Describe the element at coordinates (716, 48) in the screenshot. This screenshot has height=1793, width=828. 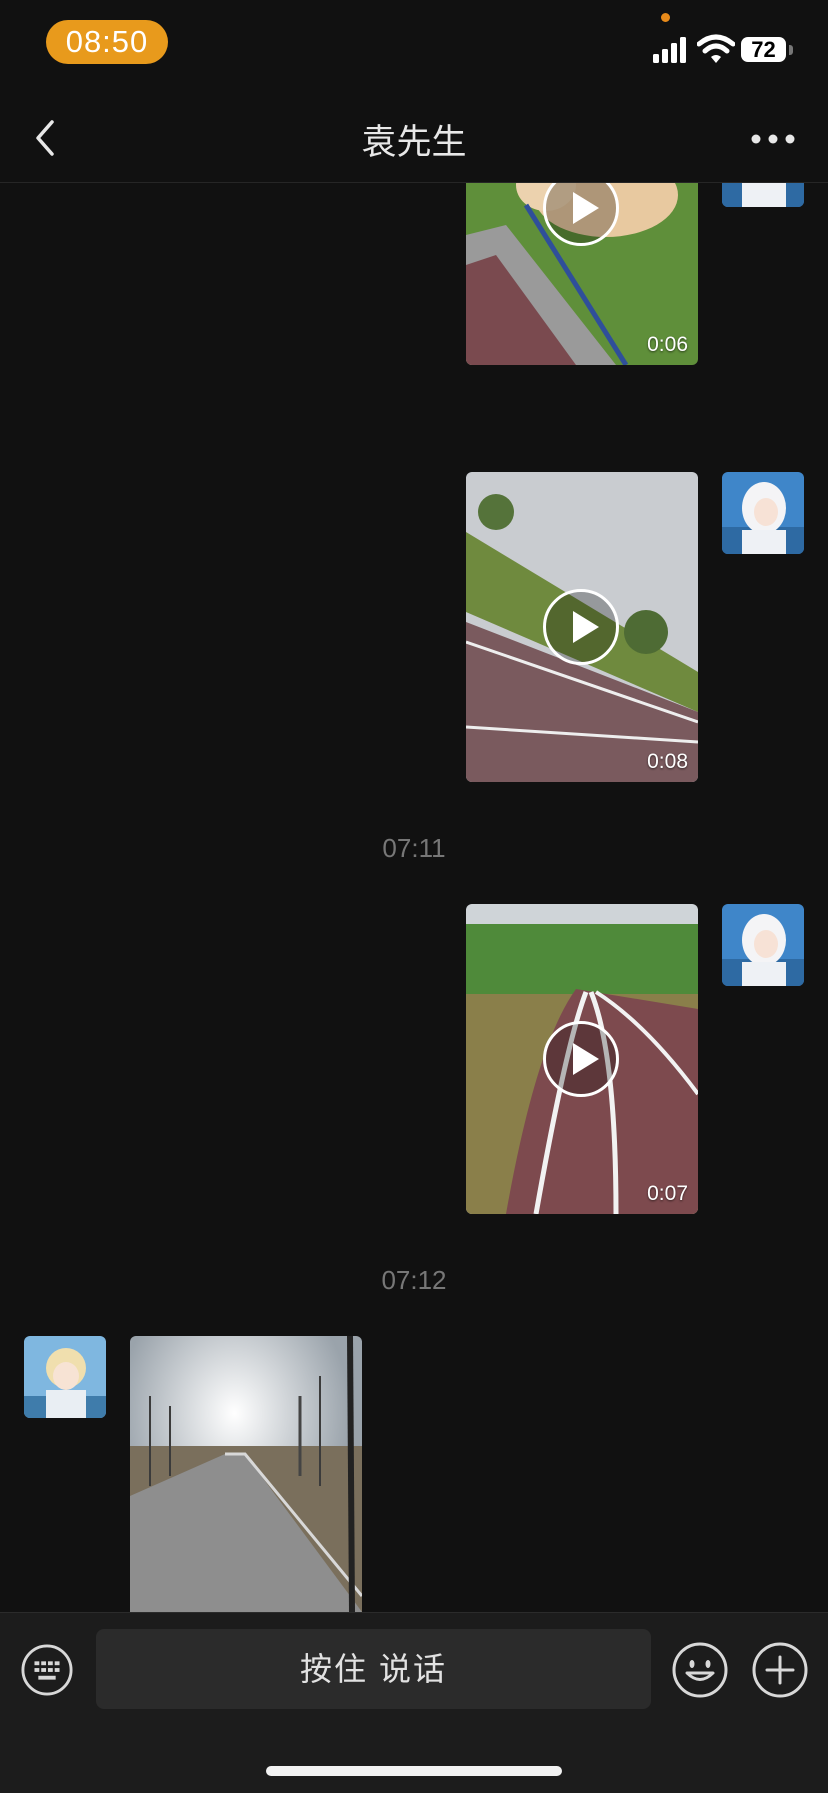
I see `wifi-icon` at that location.